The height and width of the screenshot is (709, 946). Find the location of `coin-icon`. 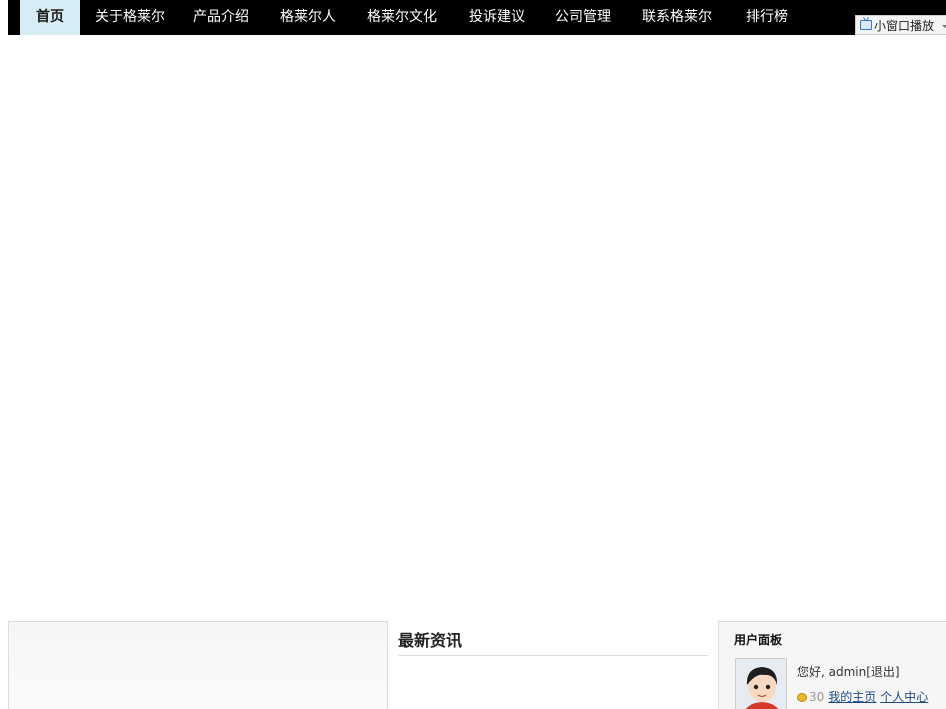

coin-icon is located at coordinates (802, 697).